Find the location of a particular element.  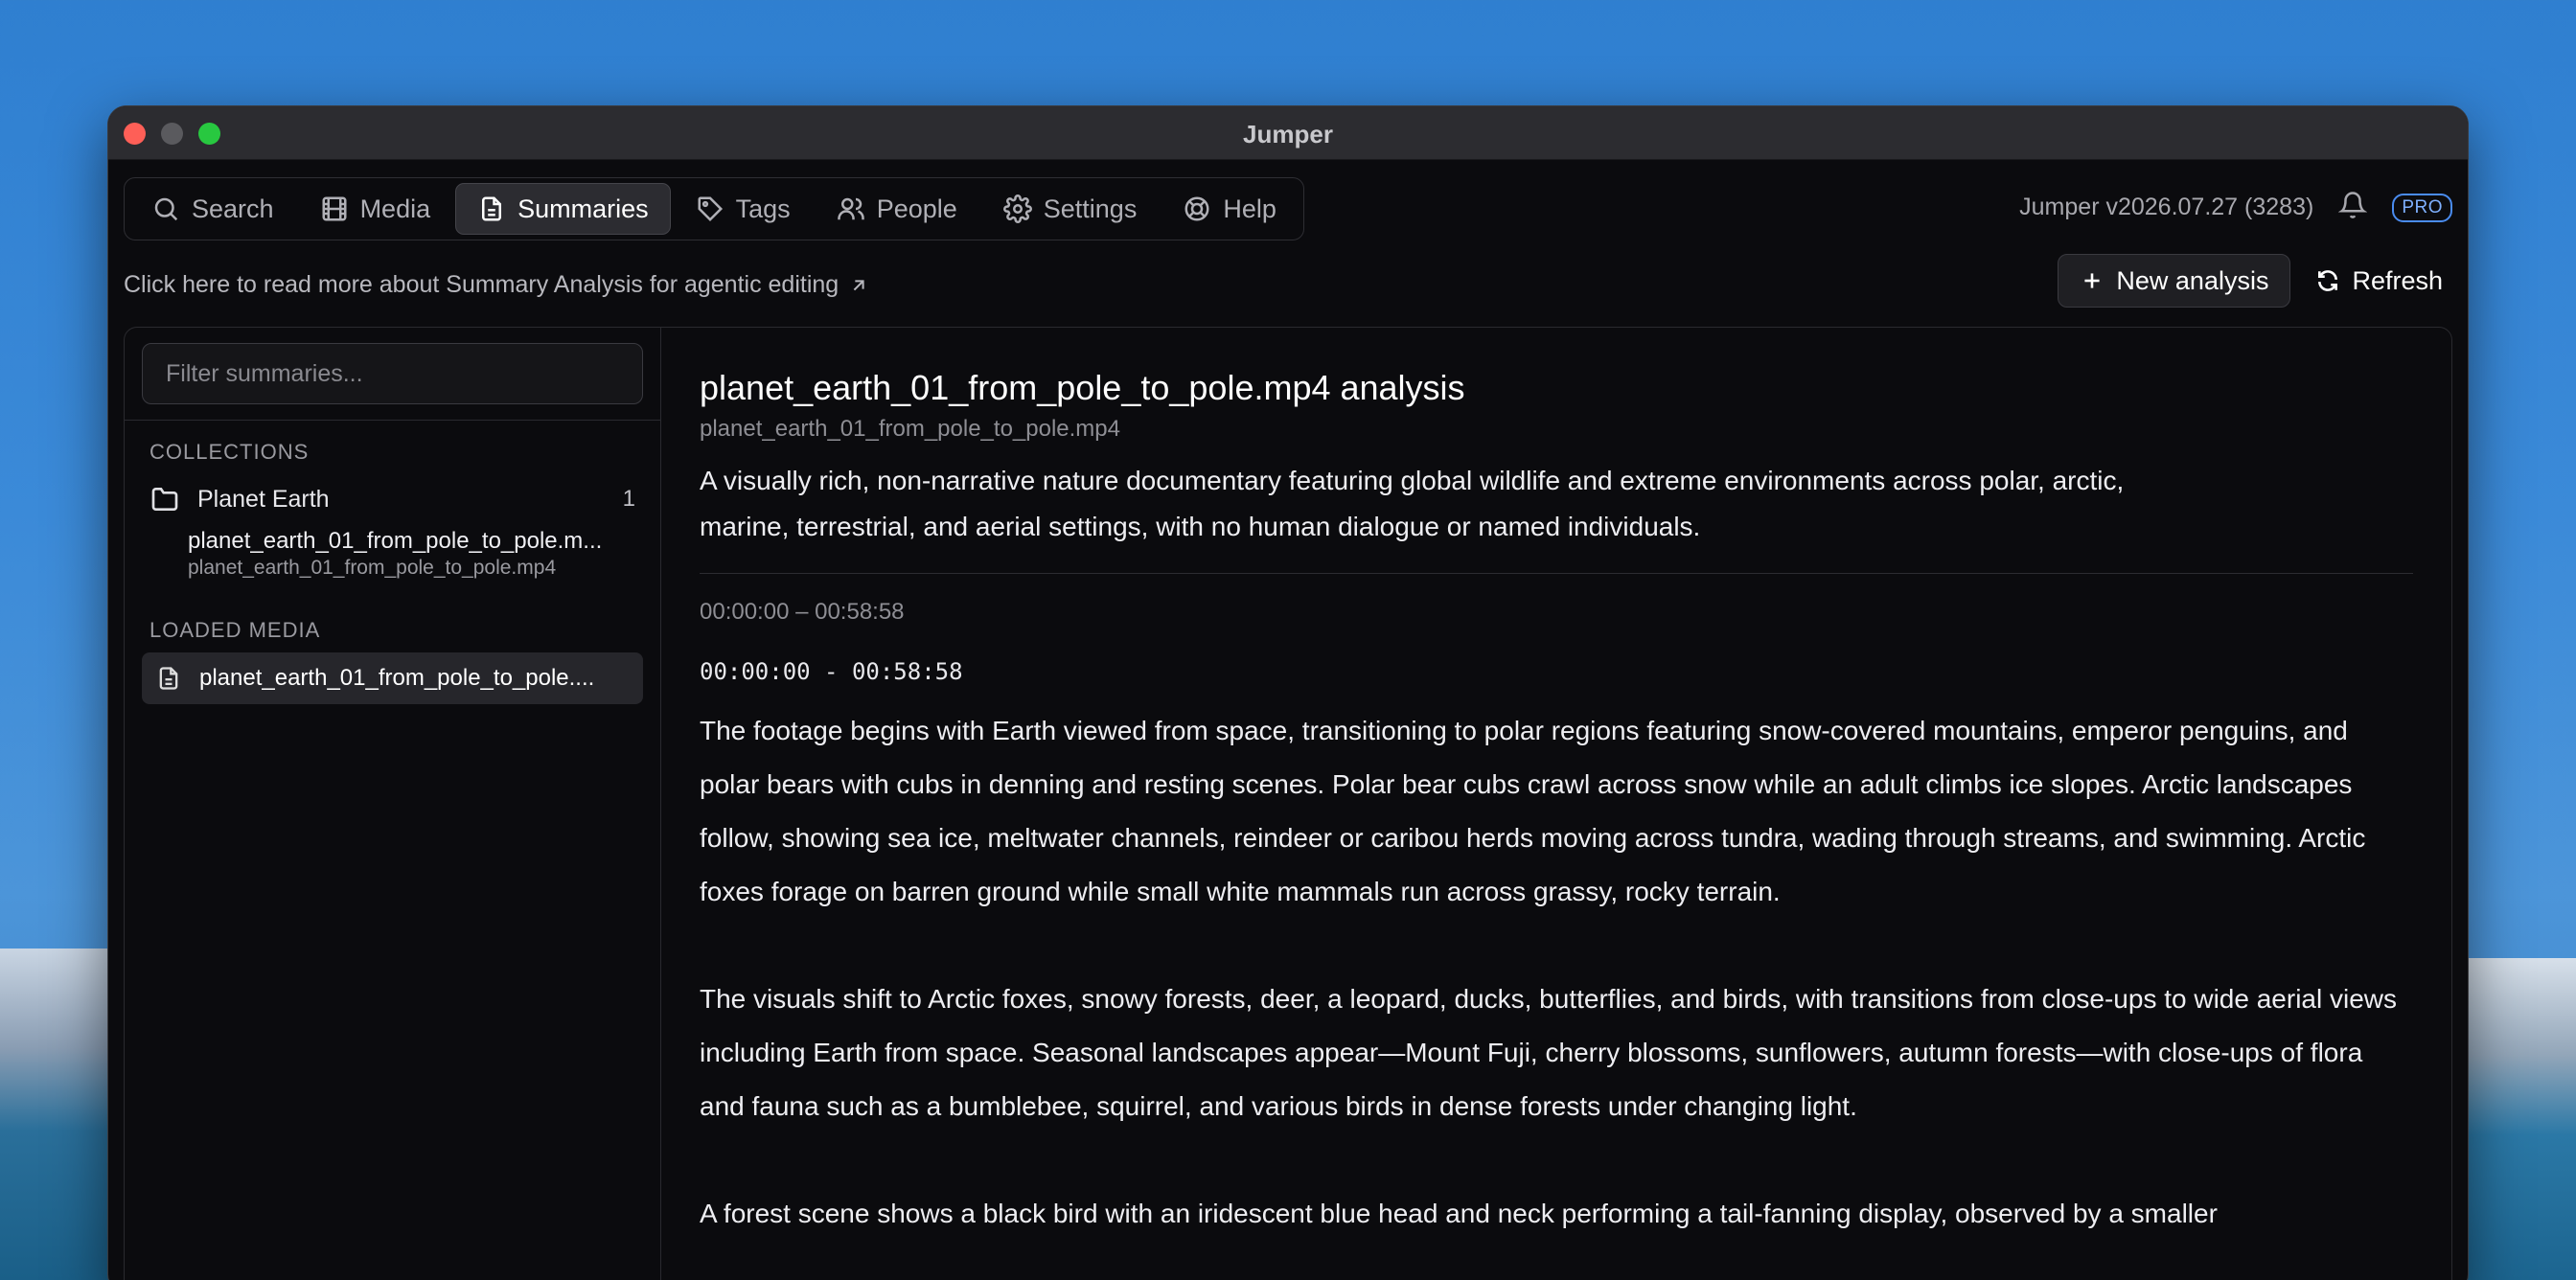

collection-count: 1 is located at coordinates (628, 499).